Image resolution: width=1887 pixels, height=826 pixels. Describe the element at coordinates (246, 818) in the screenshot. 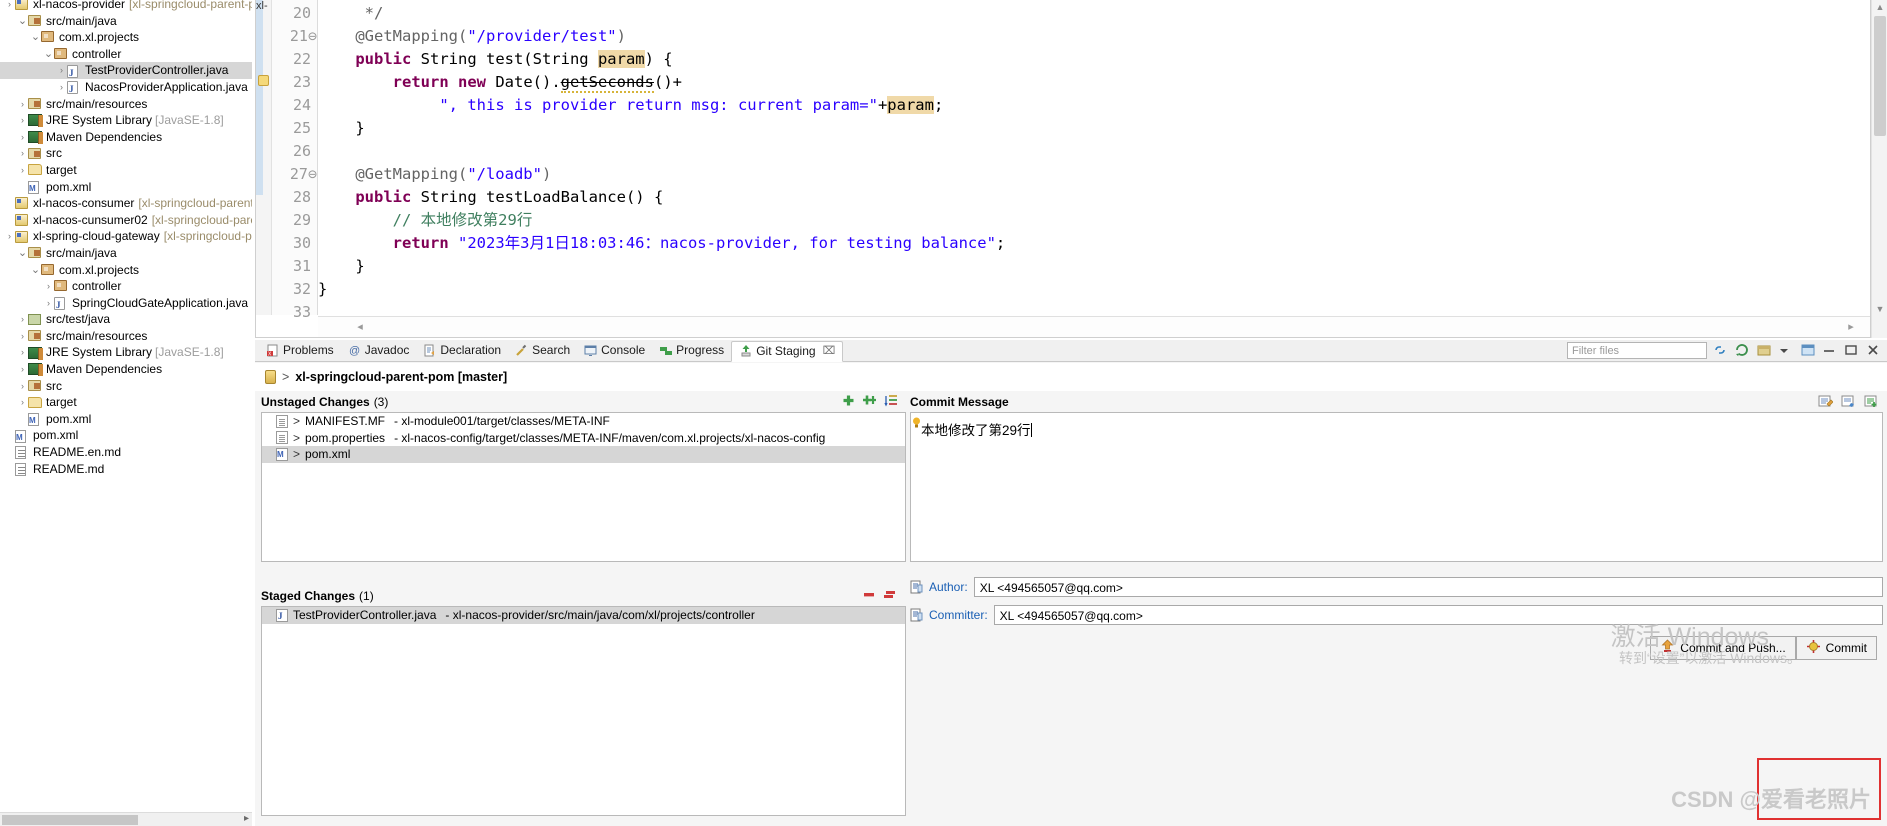

I see `scroll-right-arrow: ▸` at that location.